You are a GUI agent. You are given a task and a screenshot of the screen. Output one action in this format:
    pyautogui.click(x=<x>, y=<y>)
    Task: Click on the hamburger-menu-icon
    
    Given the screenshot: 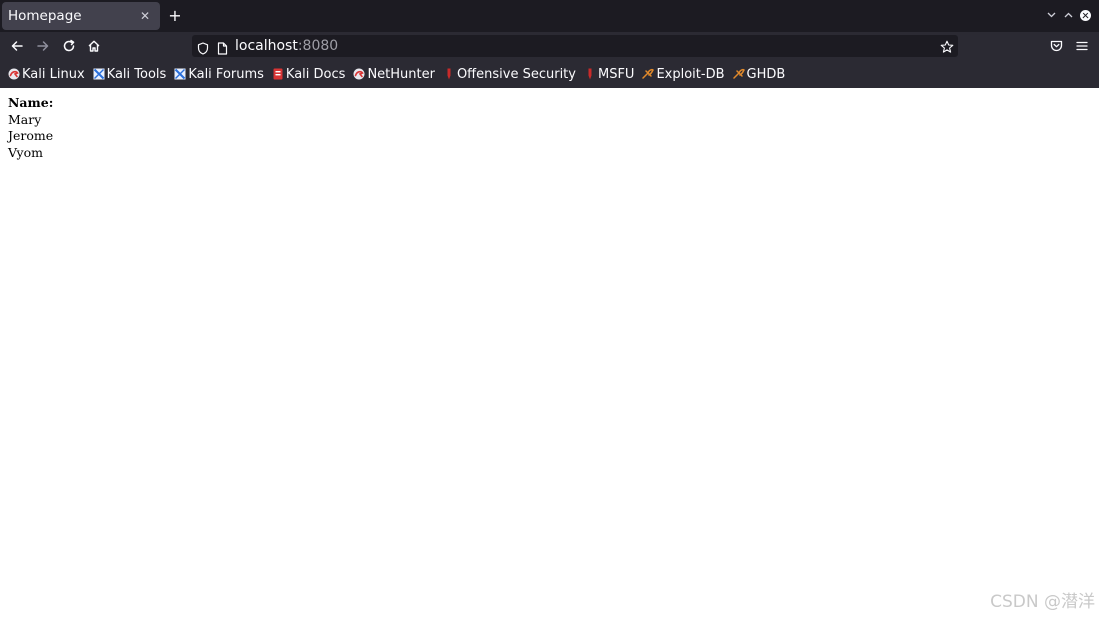 What is the action you would take?
    pyautogui.click(x=1082, y=46)
    